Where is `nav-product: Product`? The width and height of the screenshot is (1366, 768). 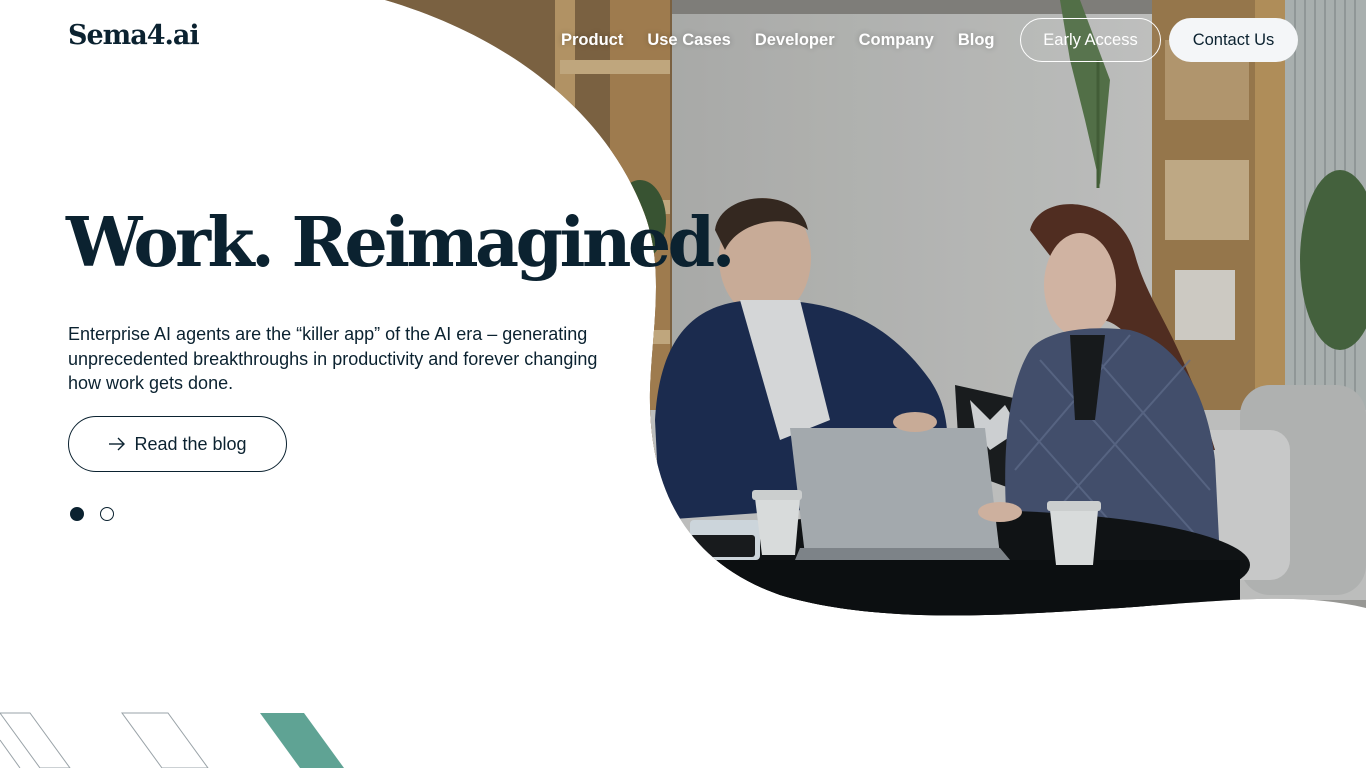
nav-product: Product is located at coordinates (592, 40).